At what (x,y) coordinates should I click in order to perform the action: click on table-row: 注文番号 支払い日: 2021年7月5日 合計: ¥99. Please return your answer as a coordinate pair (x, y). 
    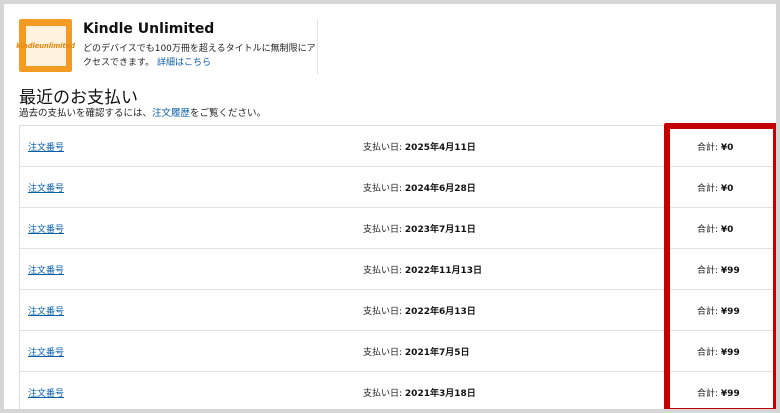
    Looking at the image, I should click on (398, 351).